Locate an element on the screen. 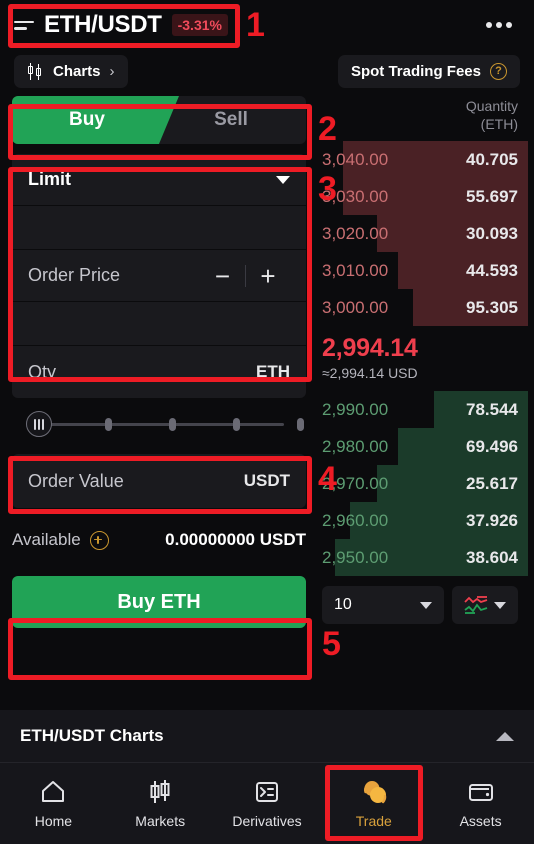  last-price: 2,994.14 is located at coordinates (370, 348).